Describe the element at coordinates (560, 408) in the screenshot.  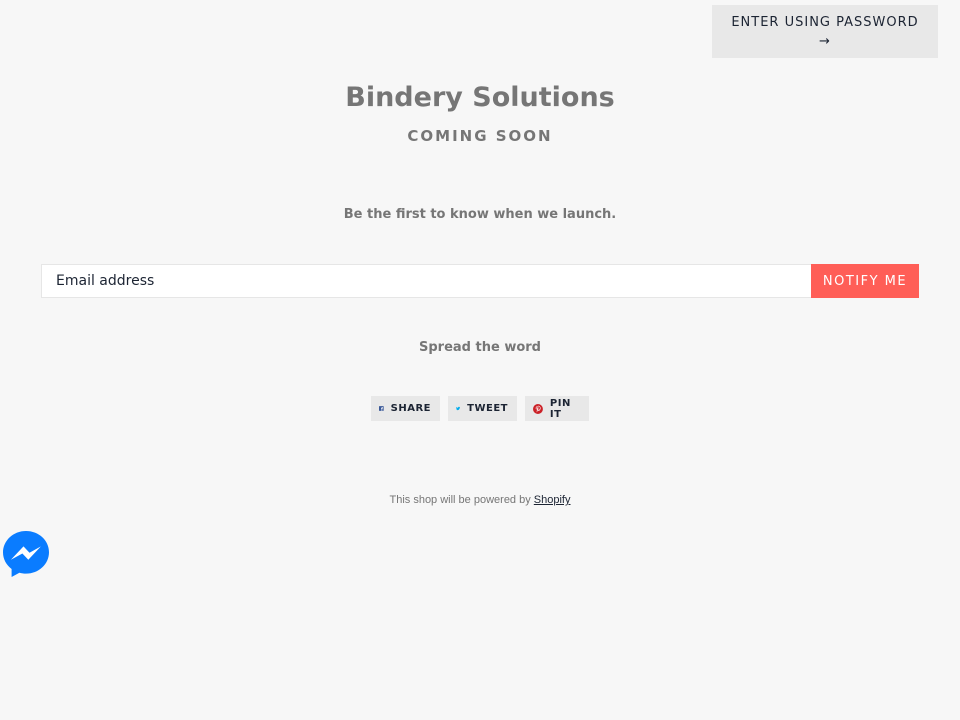
I see `pin-it-label: PIN IT` at that location.